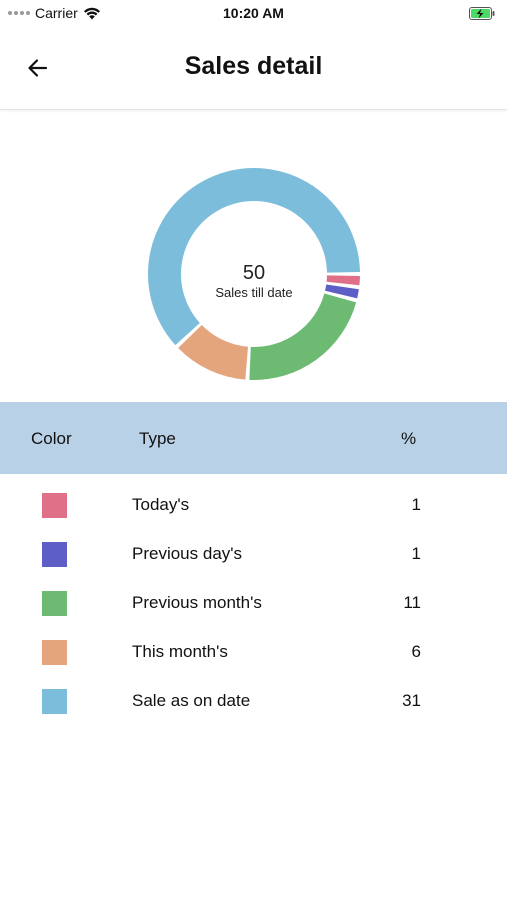 The image size is (507, 900). What do you see at coordinates (51, 438) in the screenshot?
I see `color-column-header: Color` at bounding box center [51, 438].